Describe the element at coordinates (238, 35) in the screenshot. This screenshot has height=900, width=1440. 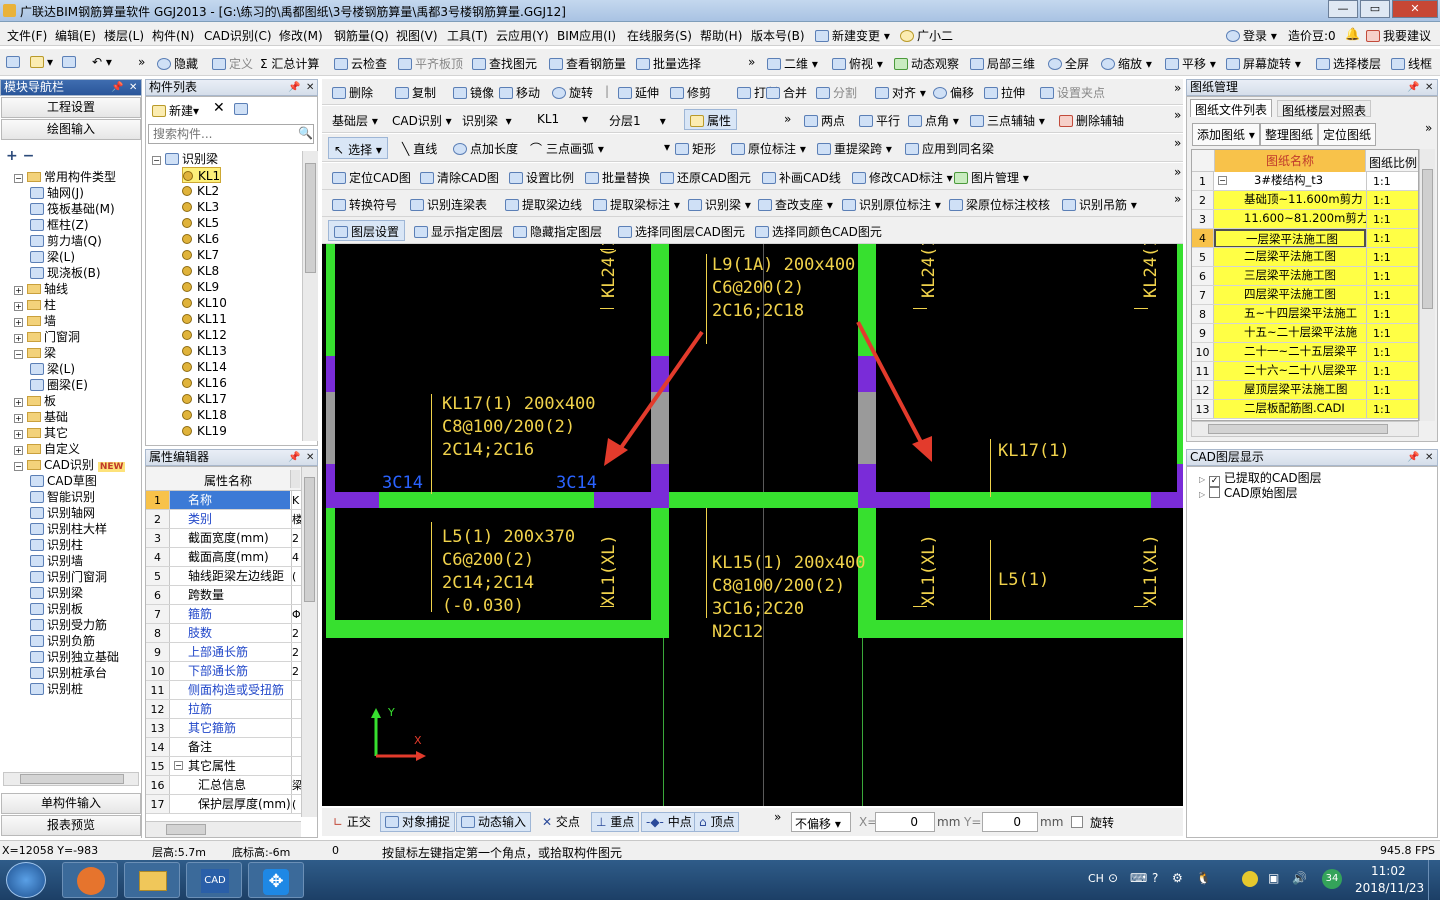
I see `menu-cad: CAD识别(C)` at that location.